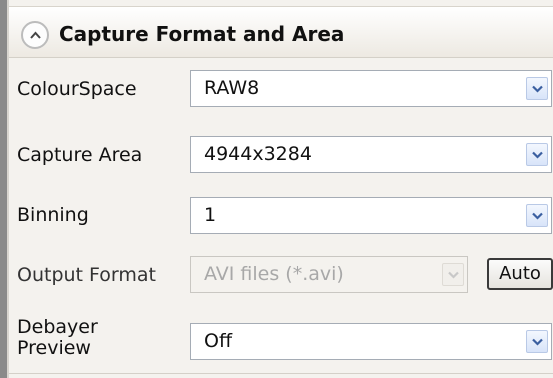  I want to click on capture-area-select: 4944x3284, so click(371, 154).